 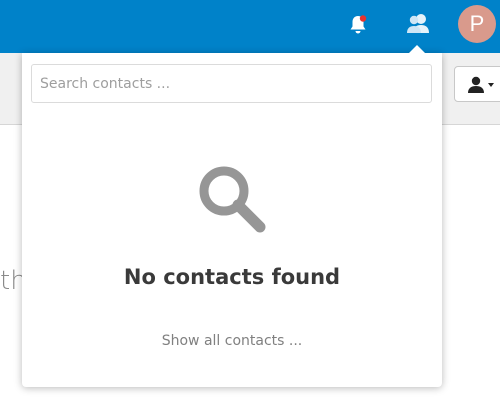 I want to click on user-icon, so click(x=481, y=84).